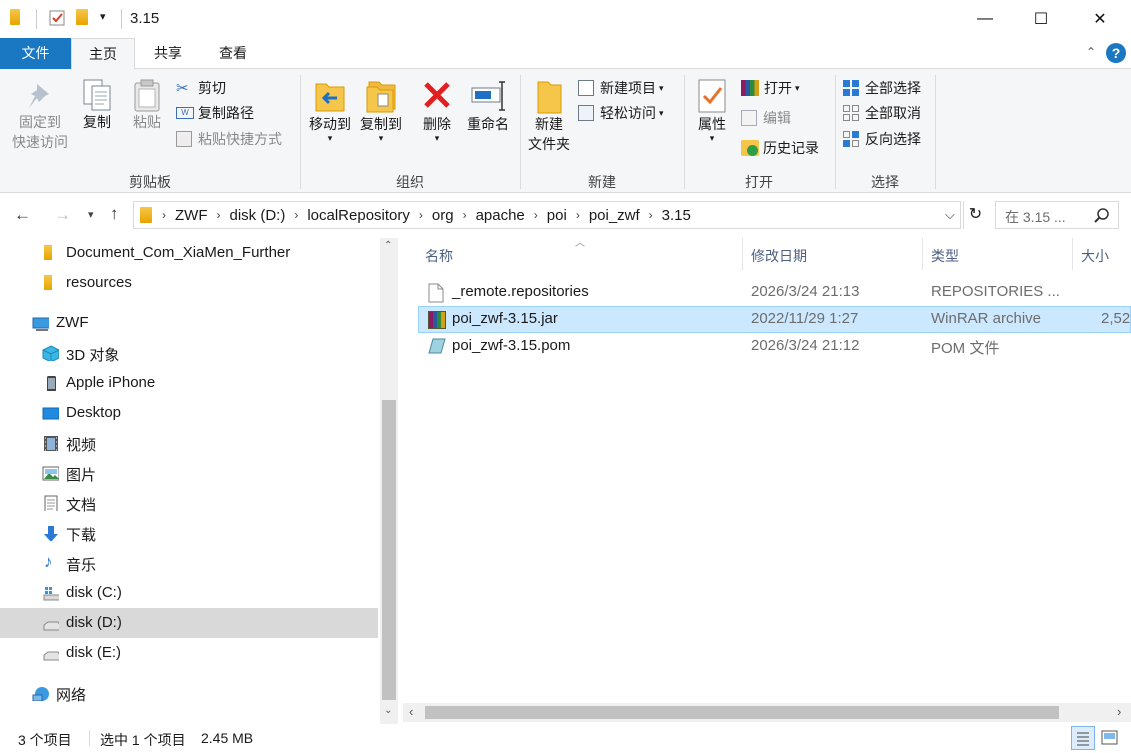 Image resolution: width=1131 pixels, height=753 pixels. I want to click on minimize-button: —, so click(985, 19).